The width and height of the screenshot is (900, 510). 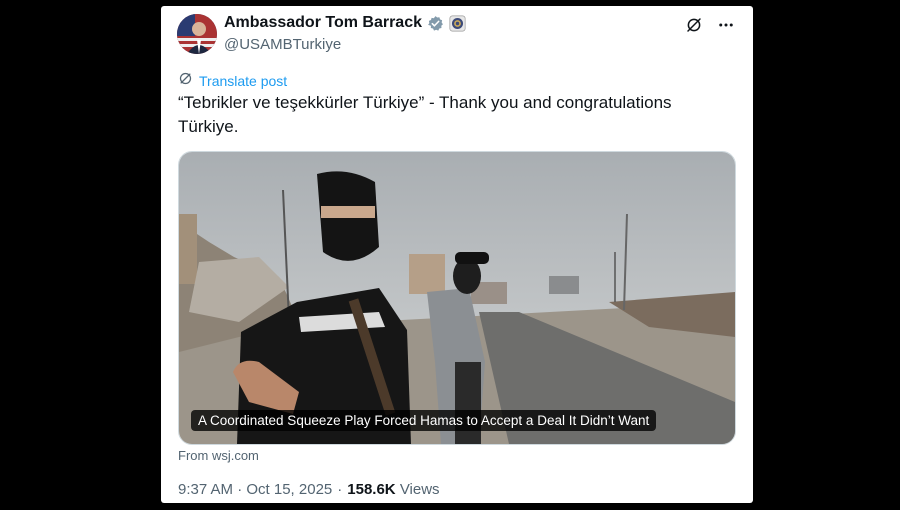 I want to click on views-count: 158.6K, so click(x=371, y=489).